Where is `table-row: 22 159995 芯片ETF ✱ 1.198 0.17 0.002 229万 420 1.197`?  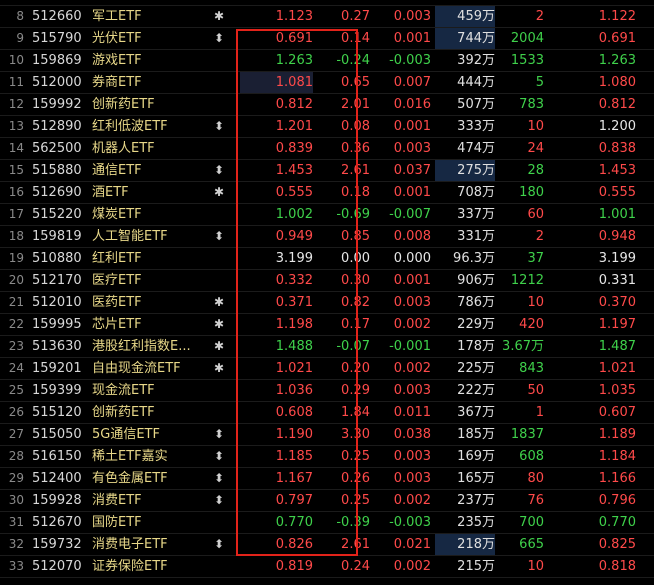
table-row: 22 159995 芯片ETF ✱ 1.198 0.17 0.002 229万 420 1.197 is located at coordinates (327, 325).